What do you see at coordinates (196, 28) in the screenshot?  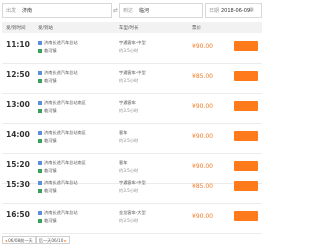 I see `header-price: 票价` at bounding box center [196, 28].